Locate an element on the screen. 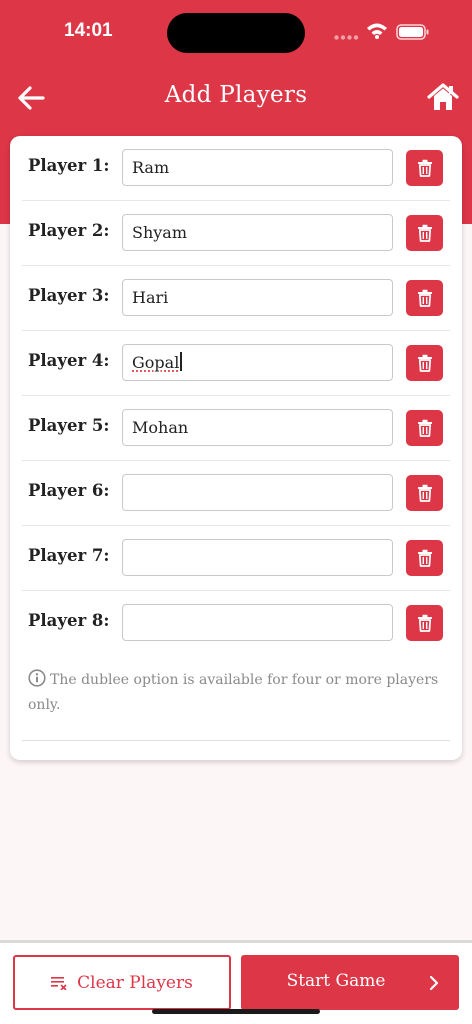 The height and width of the screenshot is (1024, 472). player-row: Player 7: is located at coordinates (236, 558).